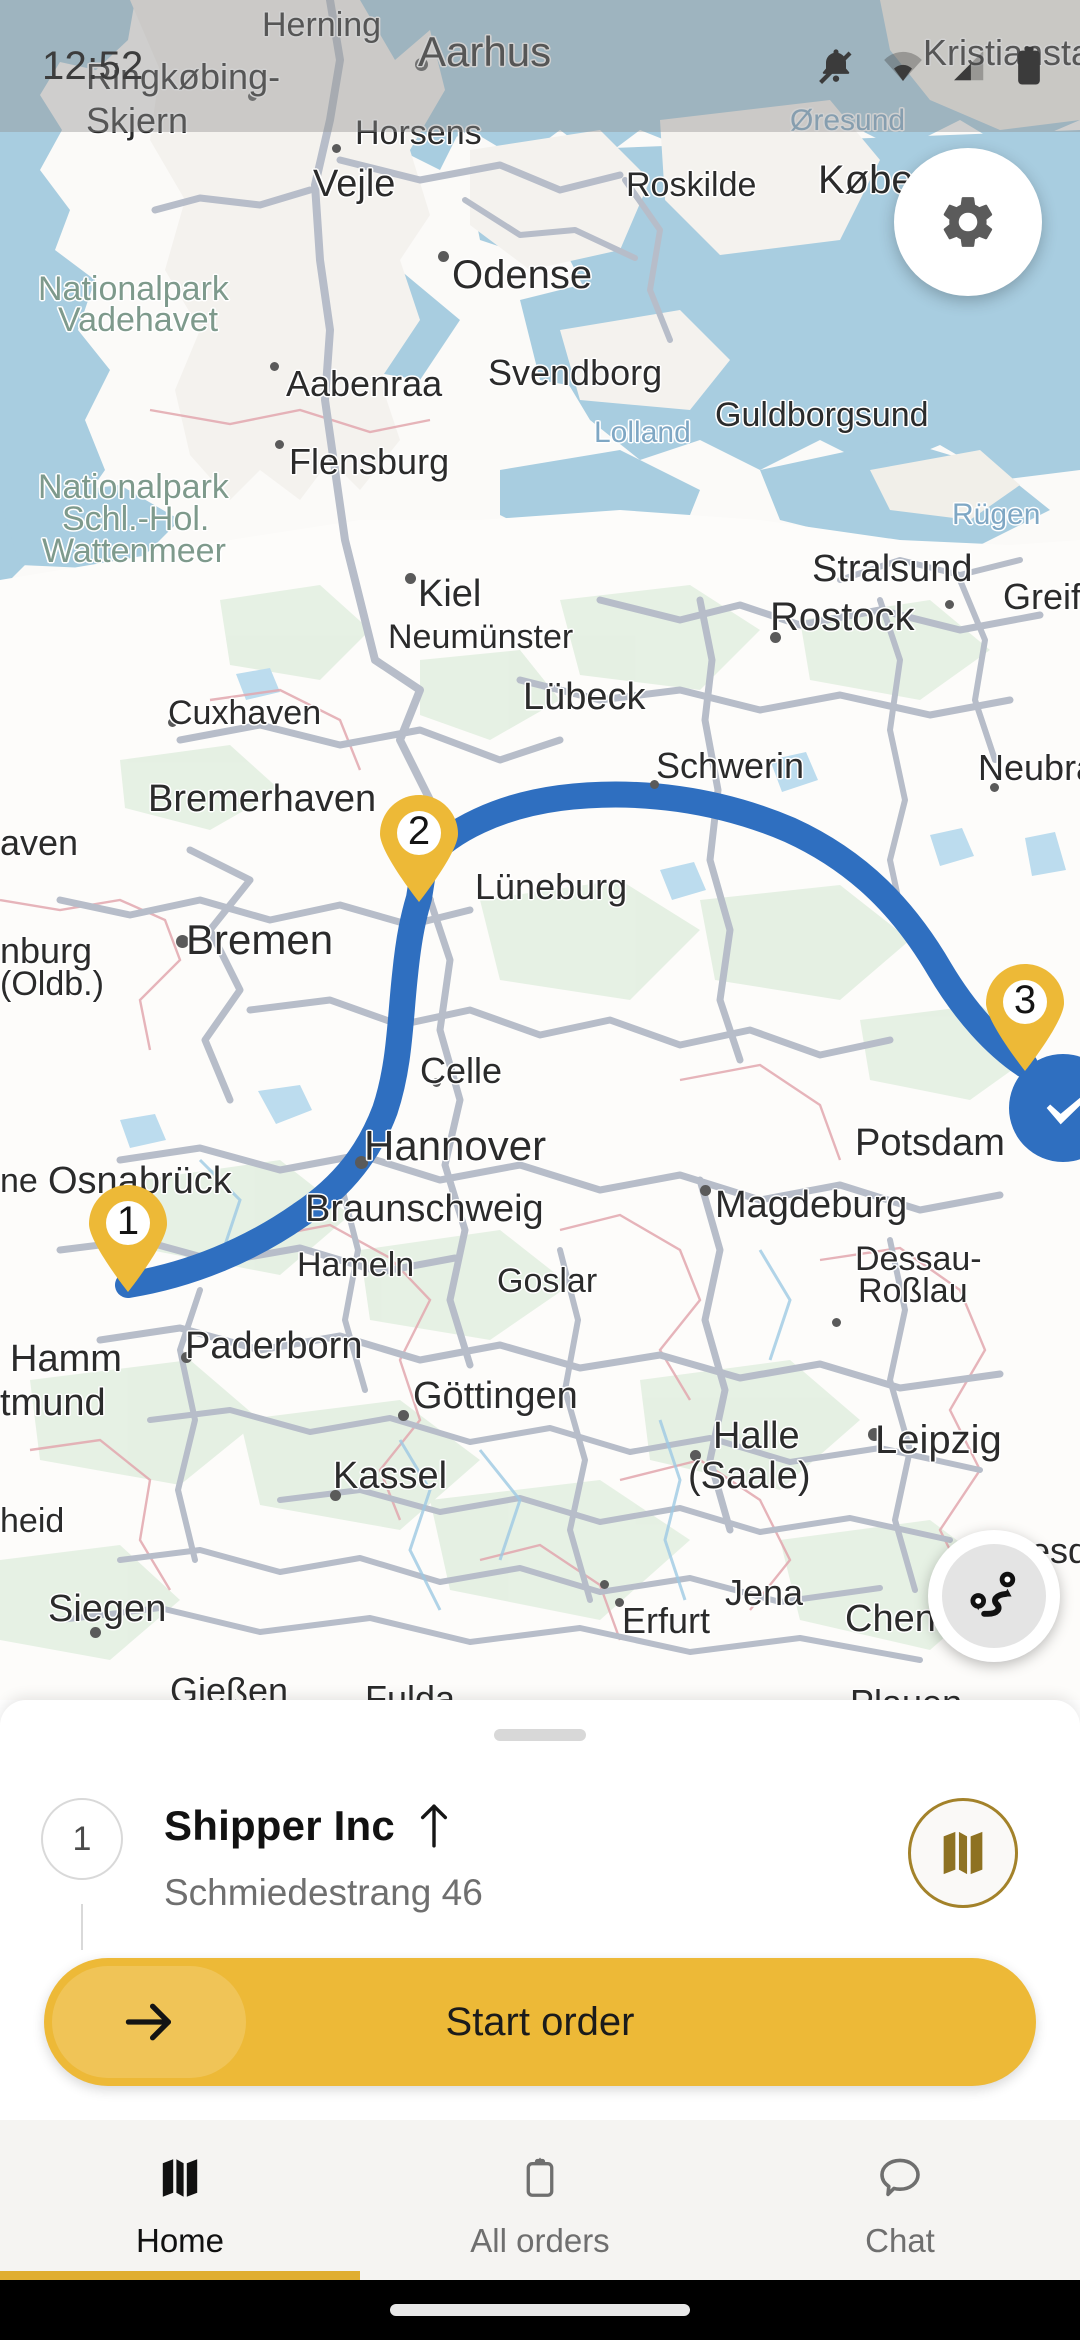 The width and height of the screenshot is (1080, 2340). What do you see at coordinates (433, 1826) in the screenshot?
I see `arrow-up-icon` at bounding box center [433, 1826].